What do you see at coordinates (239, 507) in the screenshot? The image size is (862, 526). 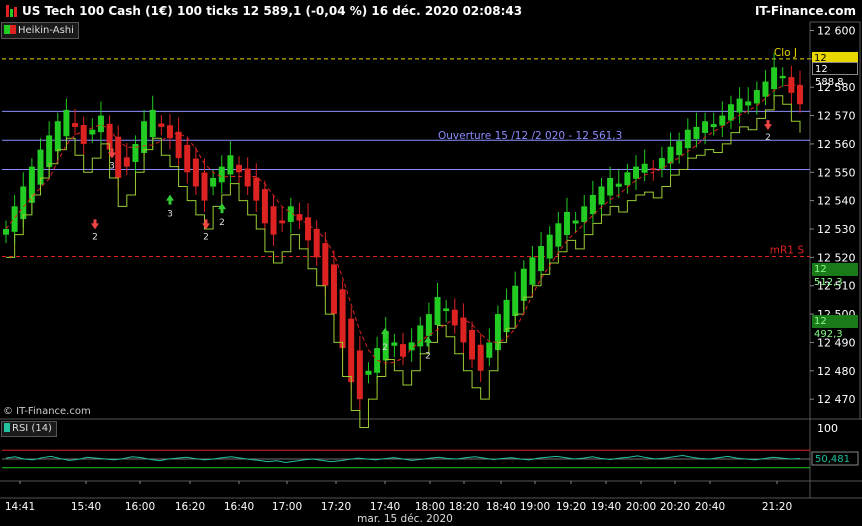 I see `x-tick-label: 16:40` at bounding box center [239, 507].